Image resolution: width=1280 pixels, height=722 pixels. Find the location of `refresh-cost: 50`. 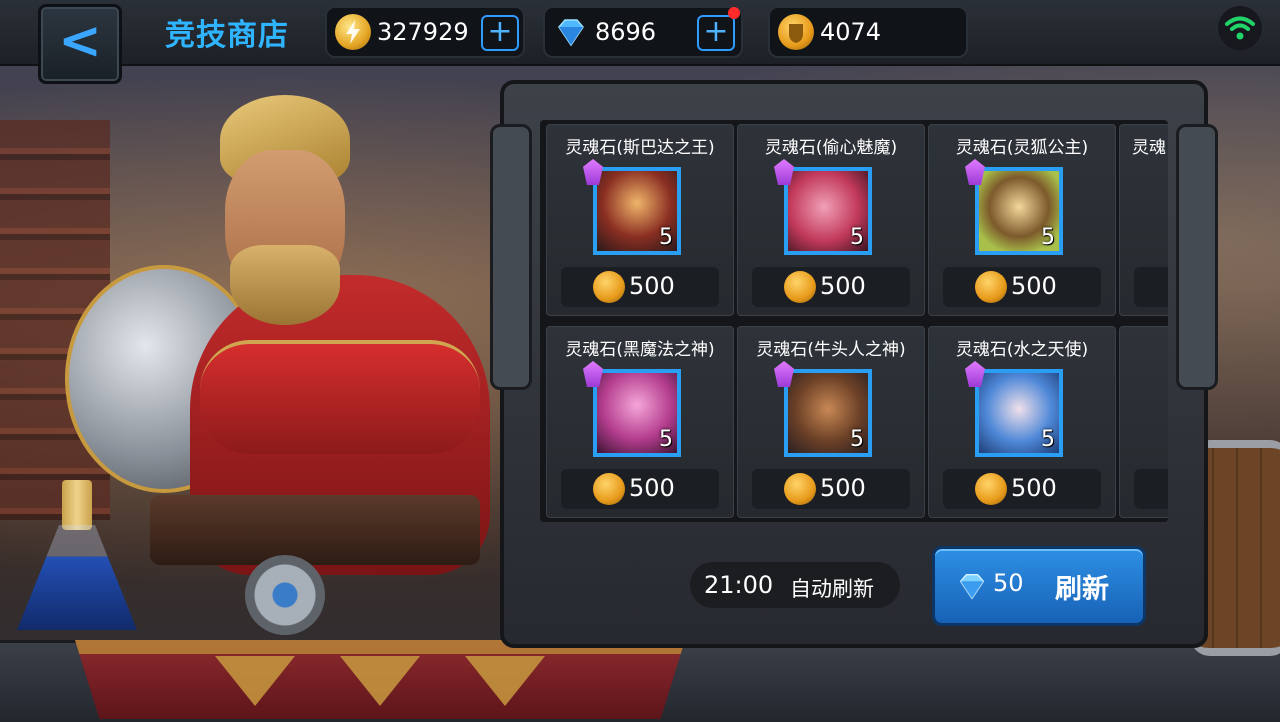

refresh-cost: 50 is located at coordinates (1008, 583).